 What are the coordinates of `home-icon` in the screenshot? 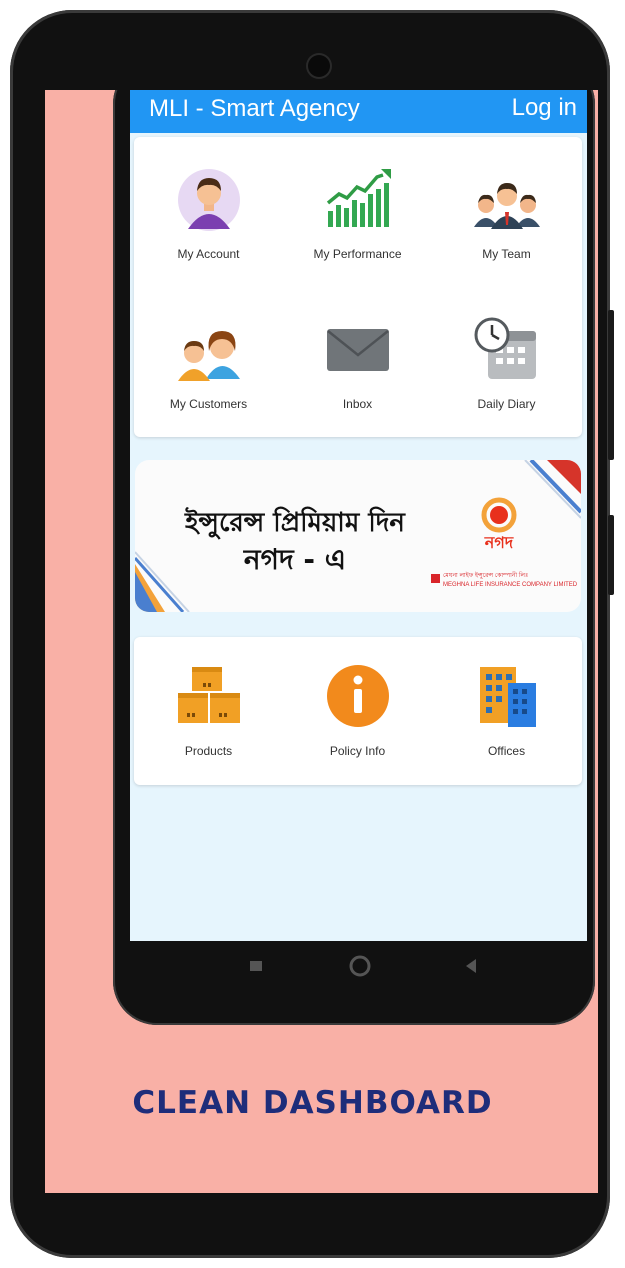 It's located at (360, 966).